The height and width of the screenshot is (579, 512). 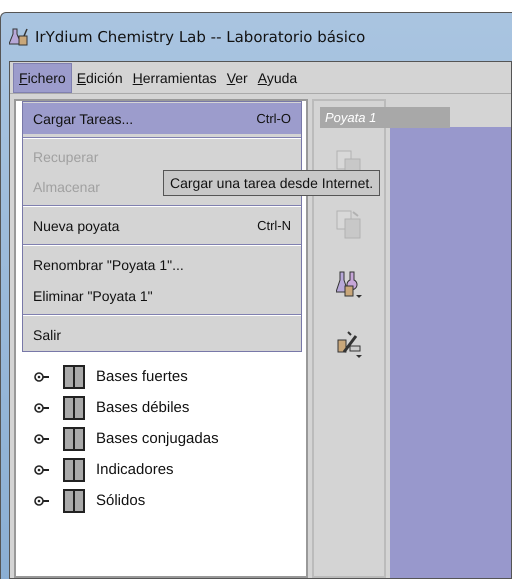 I want to click on tree-item: Sólidos, so click(x=121, y=500).